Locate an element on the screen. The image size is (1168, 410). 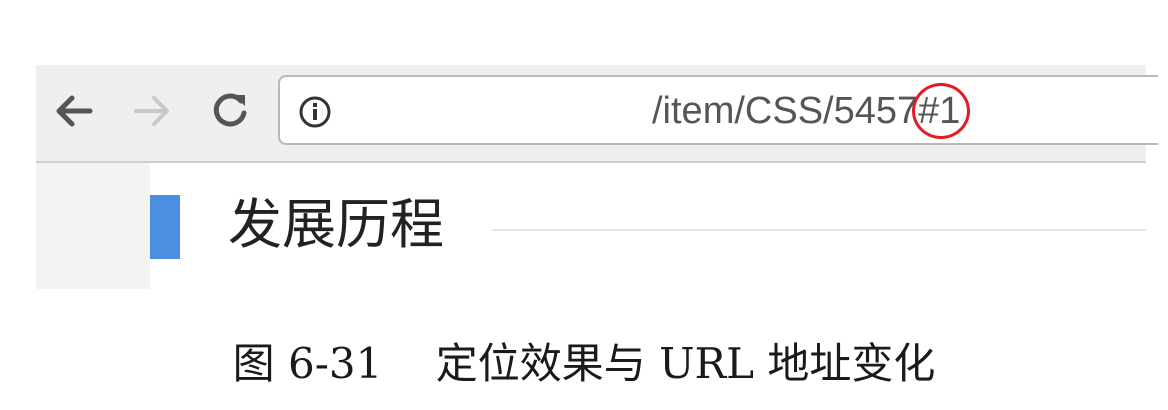
arrow-right-icon is located at coordinates (151, 111).